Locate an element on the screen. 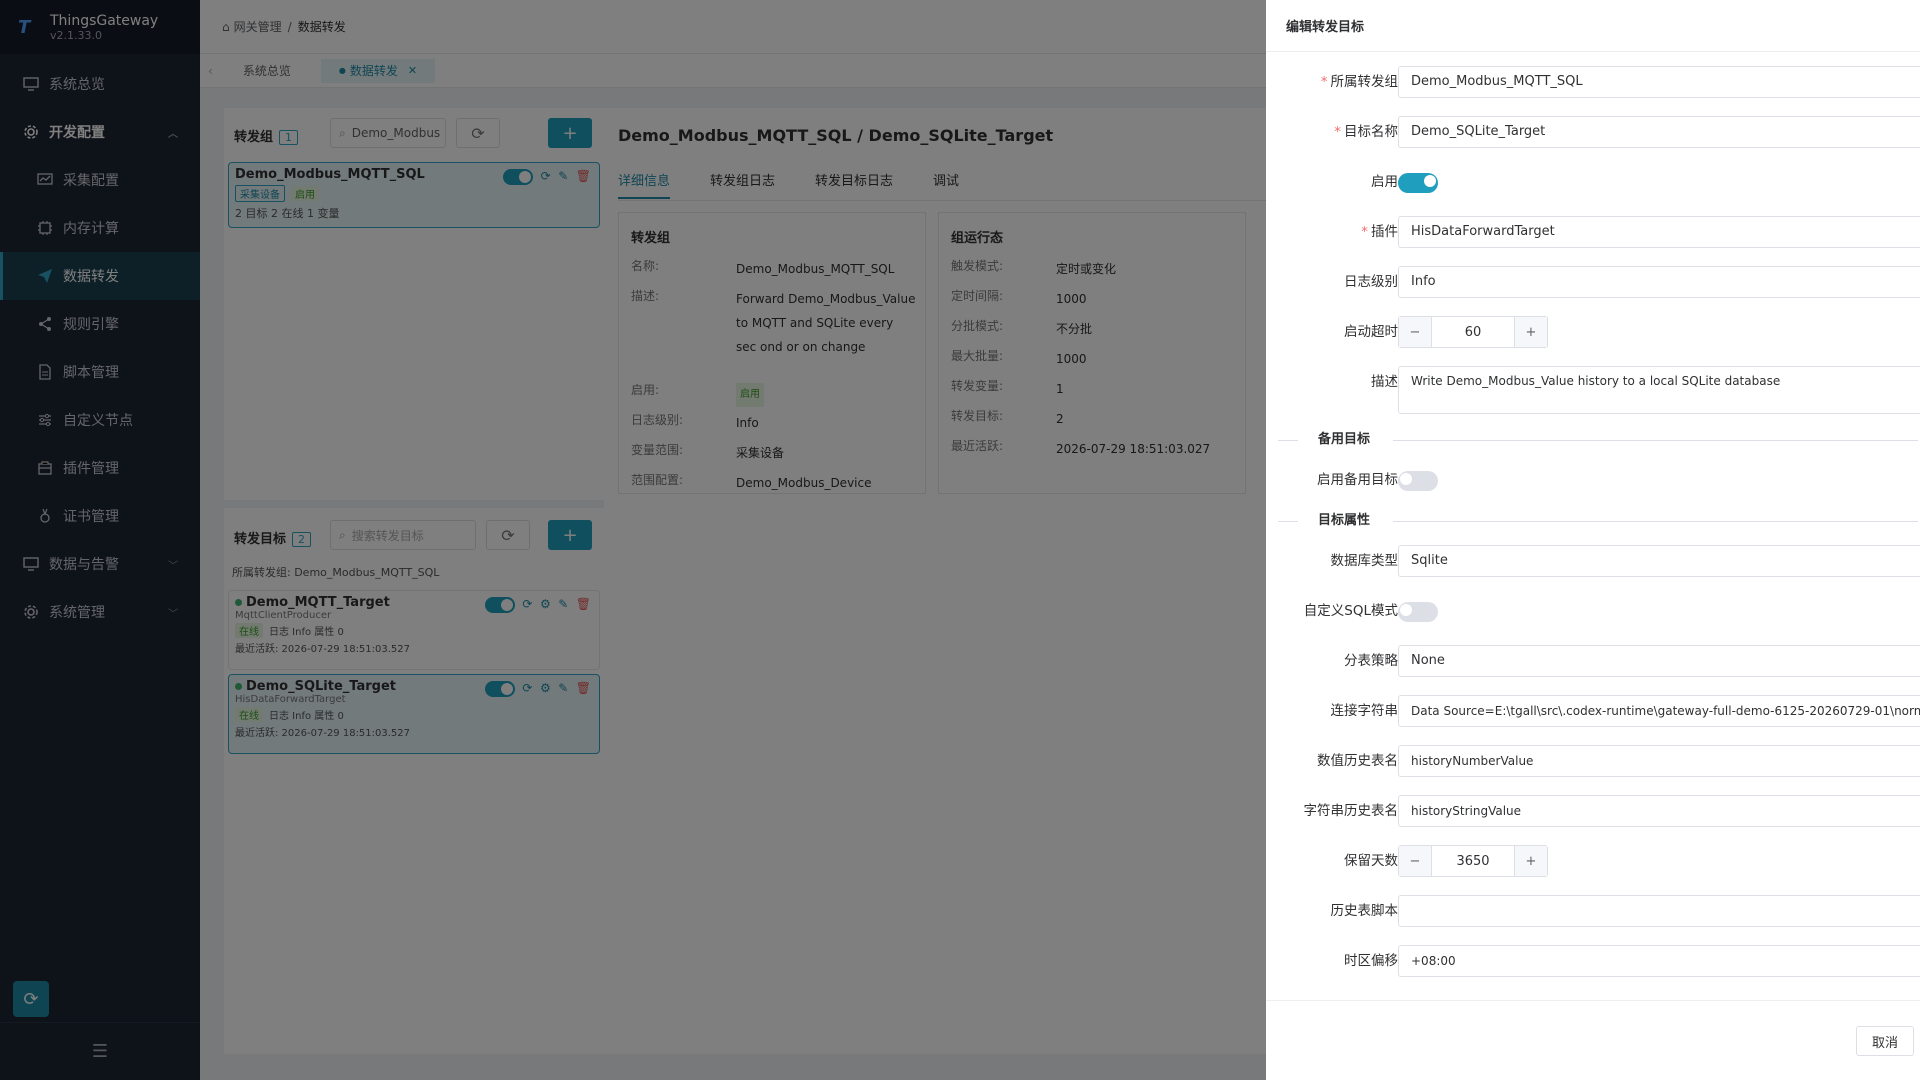  custom-sql-toggle is located at coordinates (1418, 612).